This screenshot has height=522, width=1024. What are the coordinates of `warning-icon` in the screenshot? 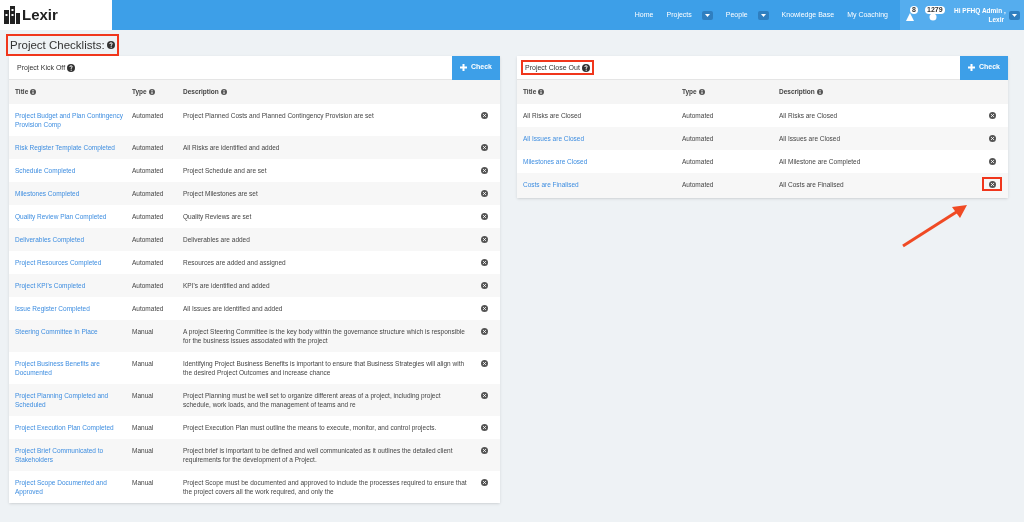 It's located at (910, 17).